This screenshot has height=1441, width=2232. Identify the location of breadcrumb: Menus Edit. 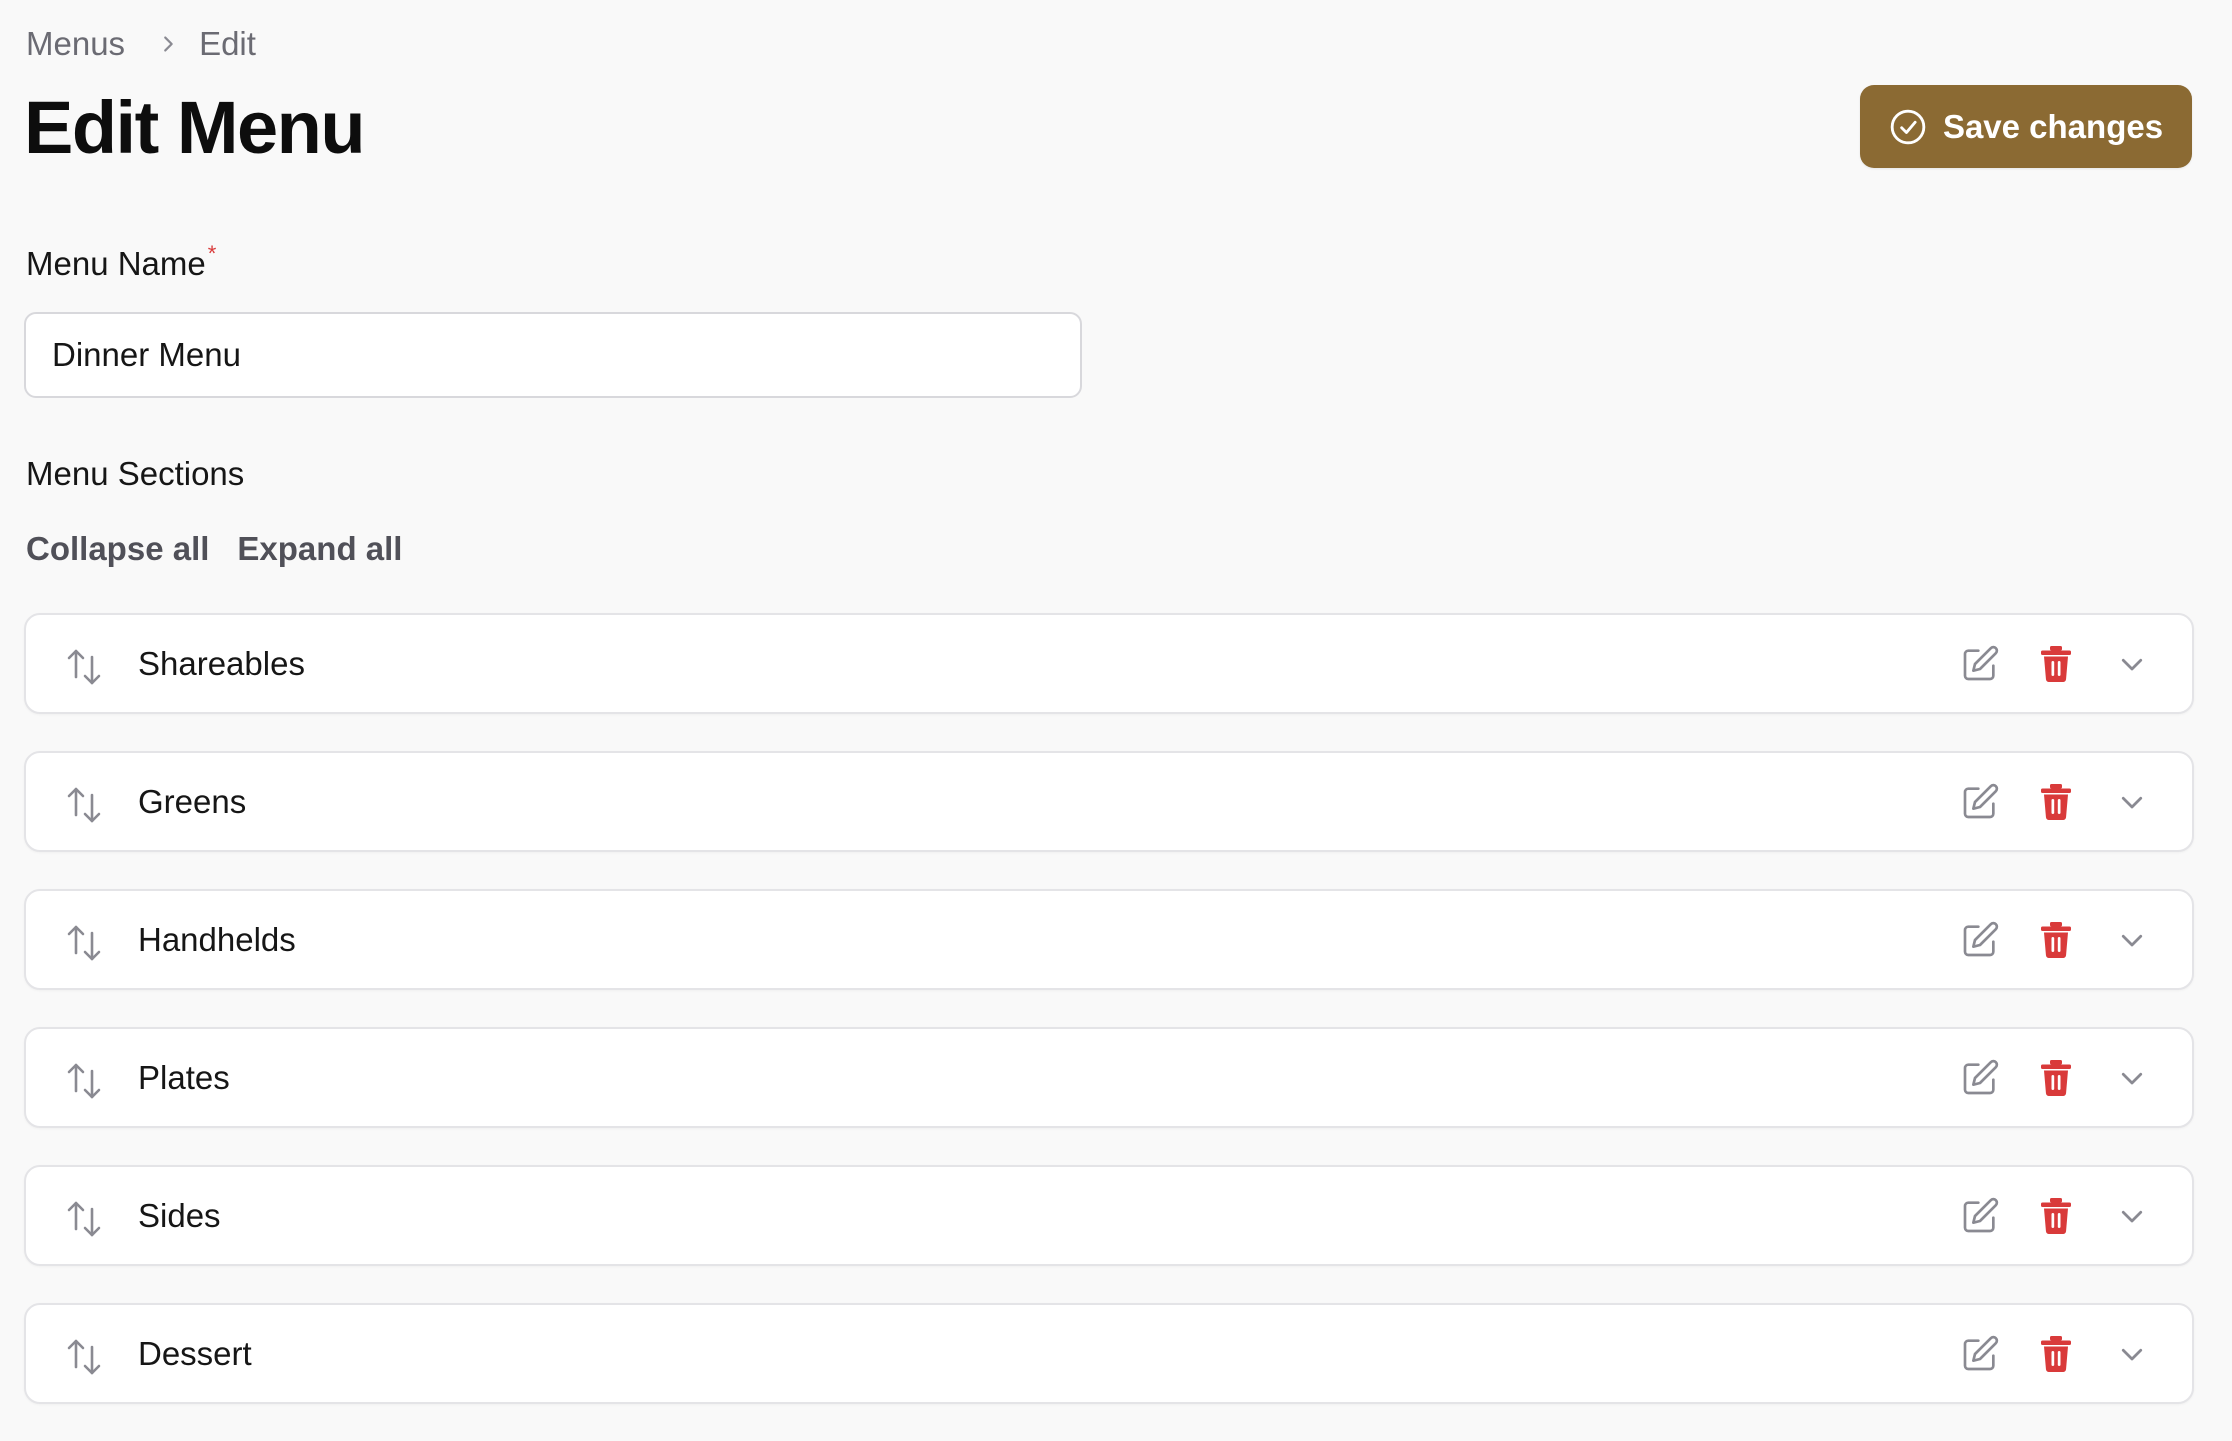
(141, 44).